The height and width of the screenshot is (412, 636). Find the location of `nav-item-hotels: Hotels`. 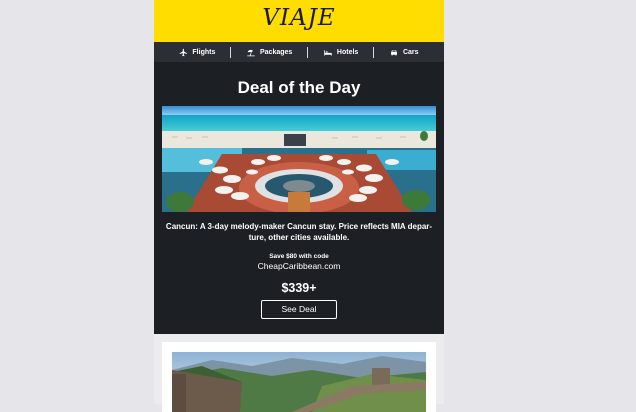

nav-item-hotels: Hotels is located at coordinates (340, 52).